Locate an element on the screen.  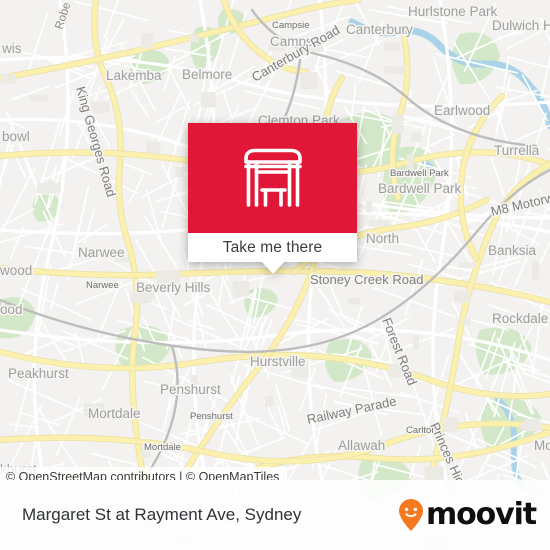
svg-text: Rockdale is located at coordinates (520, 318).